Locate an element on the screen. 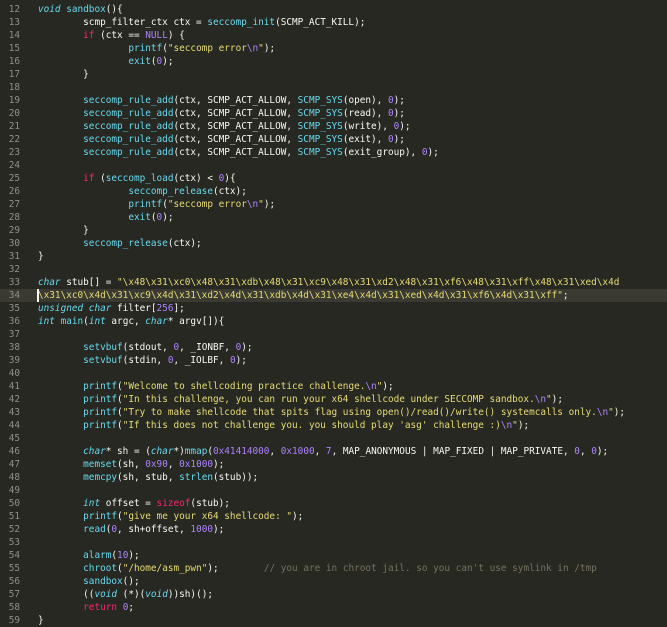  code-token: } is located at coordinates (63, 230).